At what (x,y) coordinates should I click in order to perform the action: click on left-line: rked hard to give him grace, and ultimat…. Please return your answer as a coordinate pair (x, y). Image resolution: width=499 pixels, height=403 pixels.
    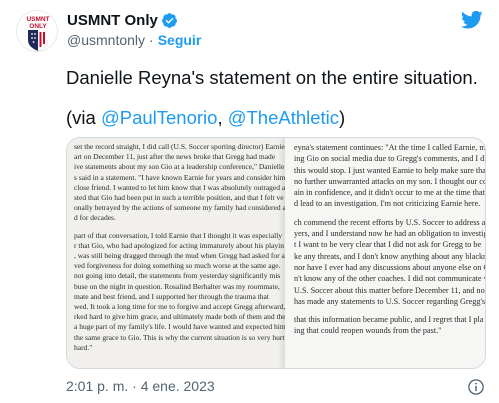
    Looking at the image, I should click on (180, 317).